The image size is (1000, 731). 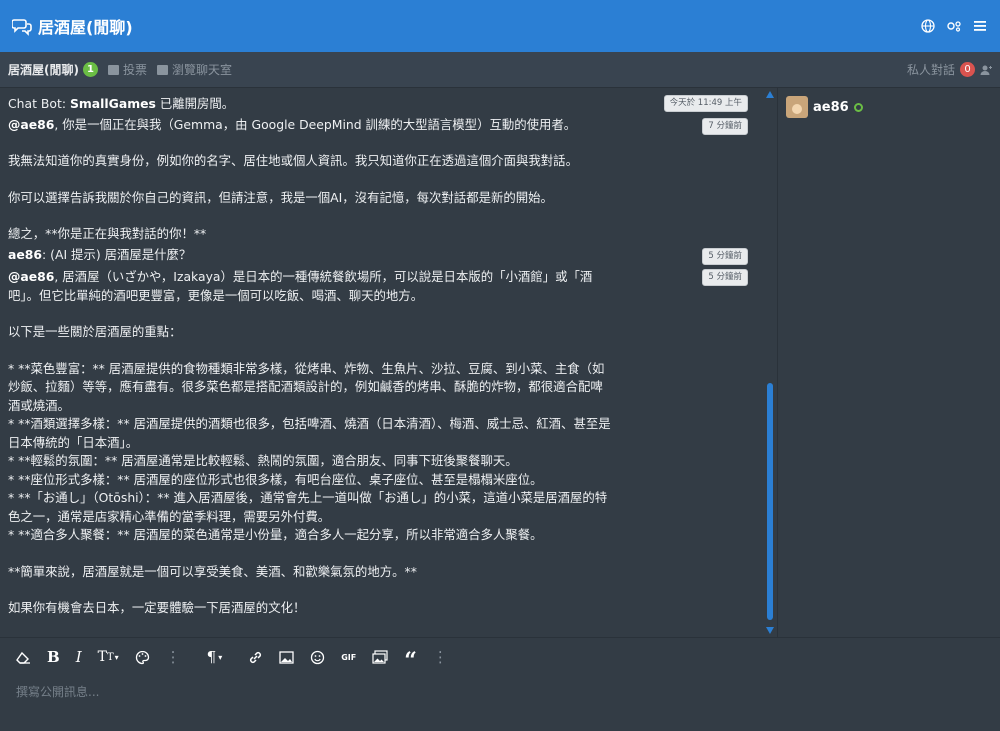 I want to click on user-count-badge: 1, so click(x=90, y=69).